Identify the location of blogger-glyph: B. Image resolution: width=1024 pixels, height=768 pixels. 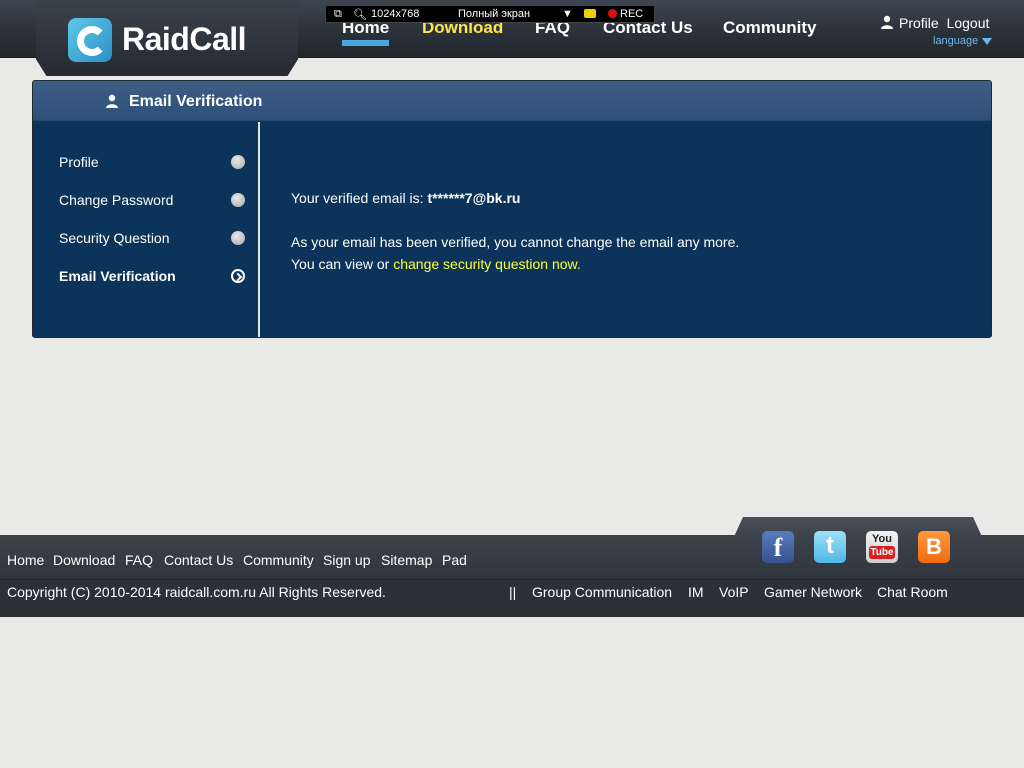
(934, 546).